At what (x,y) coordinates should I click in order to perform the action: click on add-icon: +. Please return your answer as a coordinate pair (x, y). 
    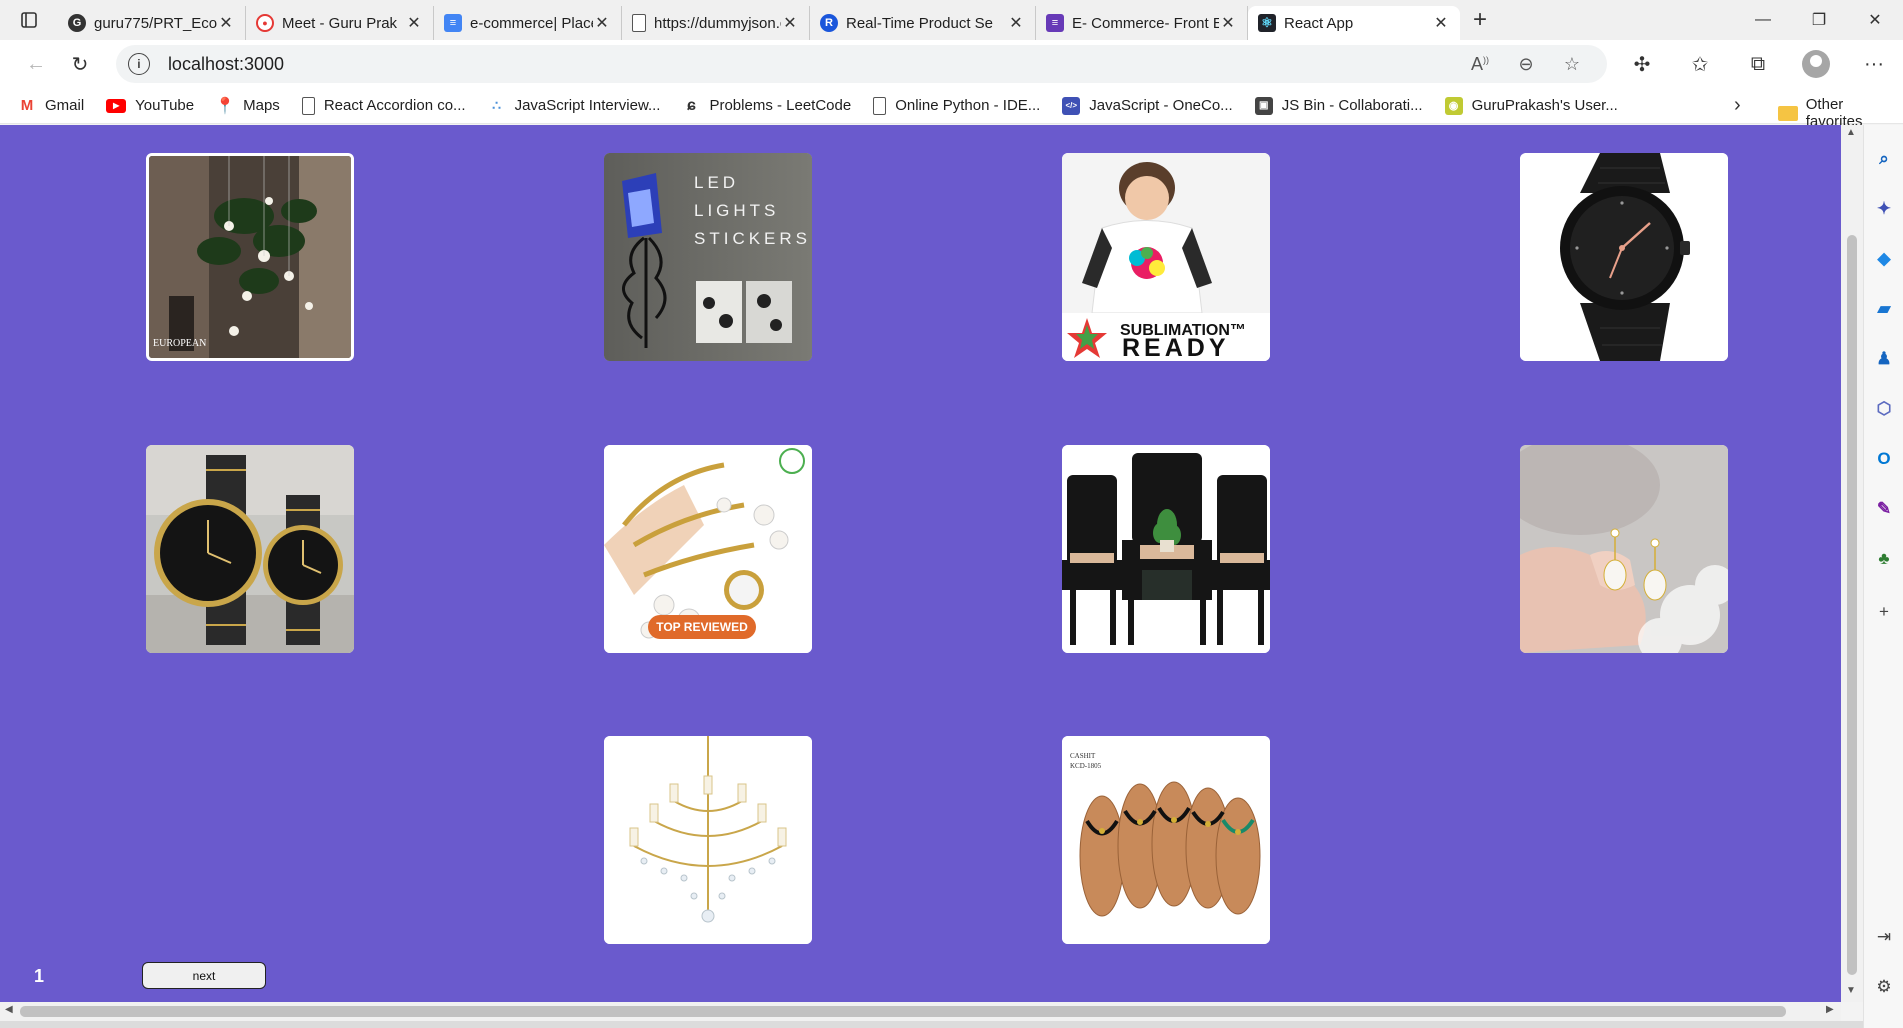
    Looking at the image, I should click on (1884, 612).